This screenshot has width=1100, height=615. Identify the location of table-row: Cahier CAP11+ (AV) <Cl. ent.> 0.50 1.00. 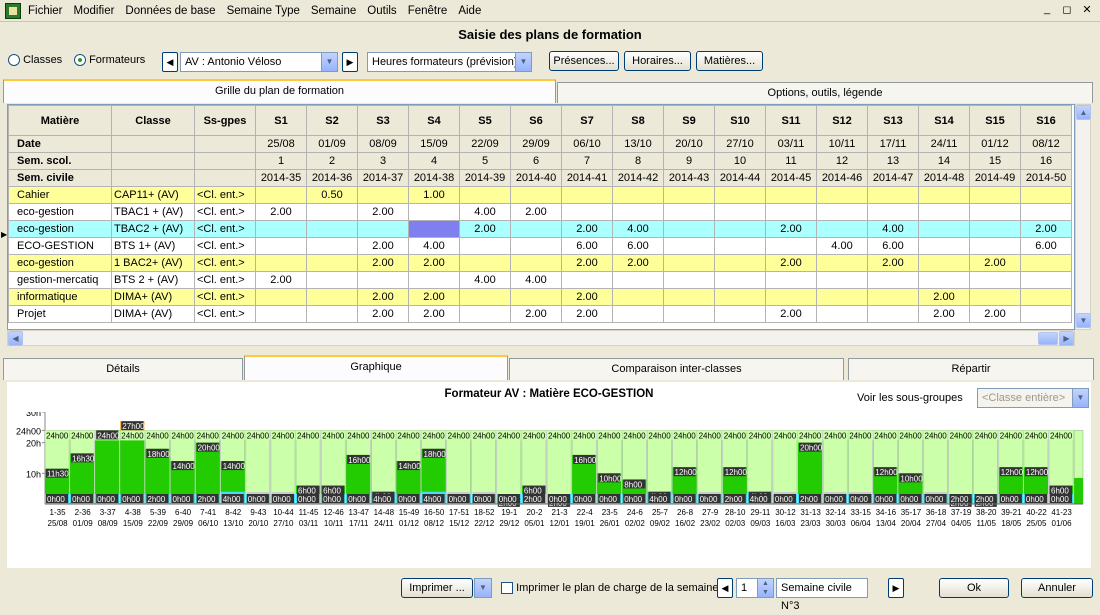
(540, 195).